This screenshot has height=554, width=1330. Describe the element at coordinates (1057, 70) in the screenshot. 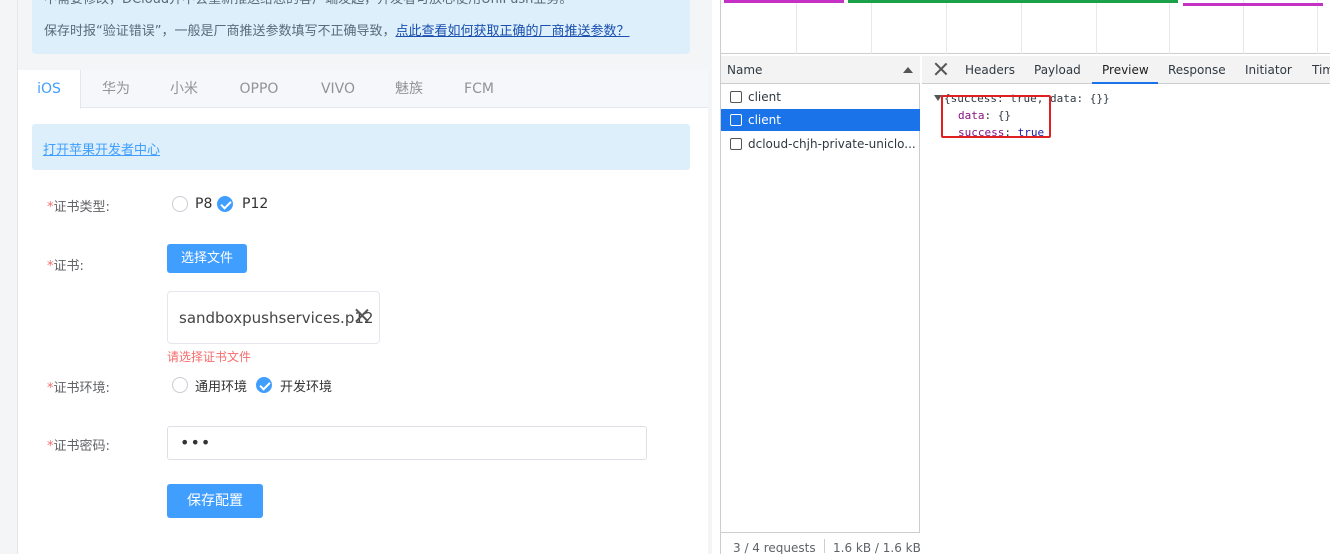

I see `tab-payload: Payload` at that location.